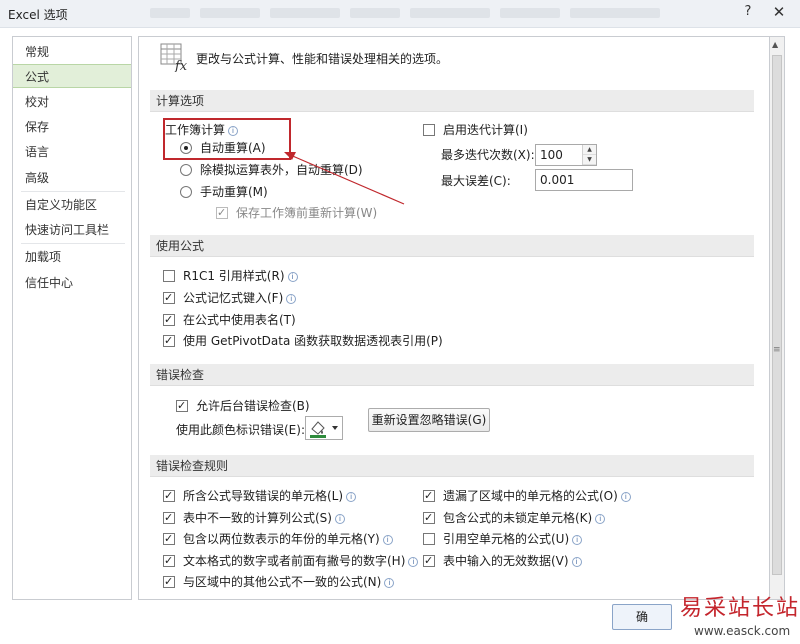 This screenshot has height=644, width=800. I want to click on scrollbar-thumb, so click(777, 315).